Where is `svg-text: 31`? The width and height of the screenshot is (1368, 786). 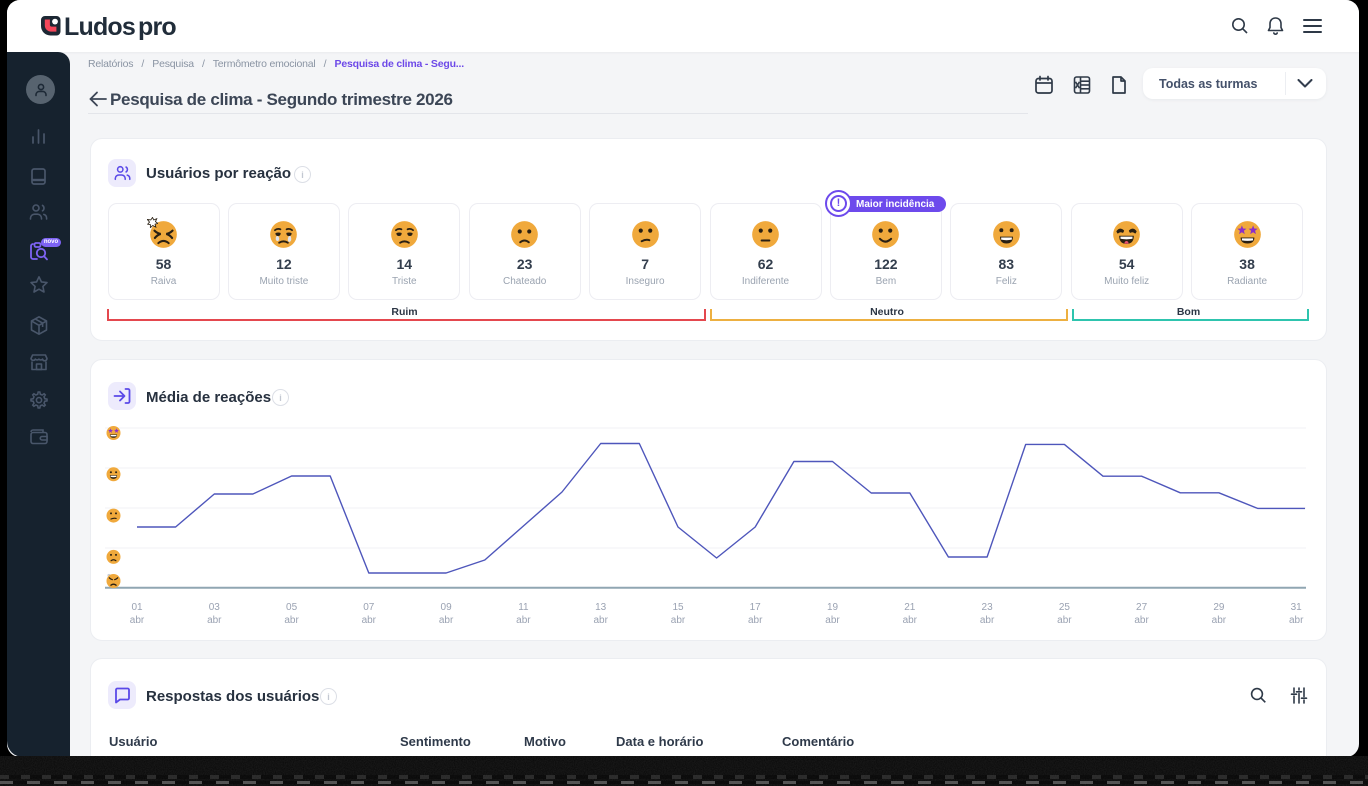 svg-text: 31 is located at coordinates (1297, 607).